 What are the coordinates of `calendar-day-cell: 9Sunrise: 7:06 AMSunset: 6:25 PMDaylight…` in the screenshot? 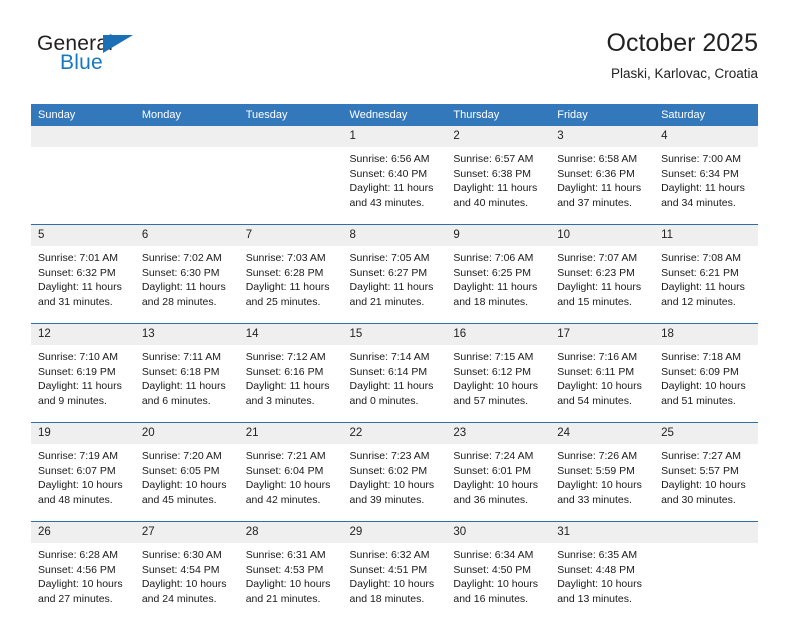 It's located at (498, 274).